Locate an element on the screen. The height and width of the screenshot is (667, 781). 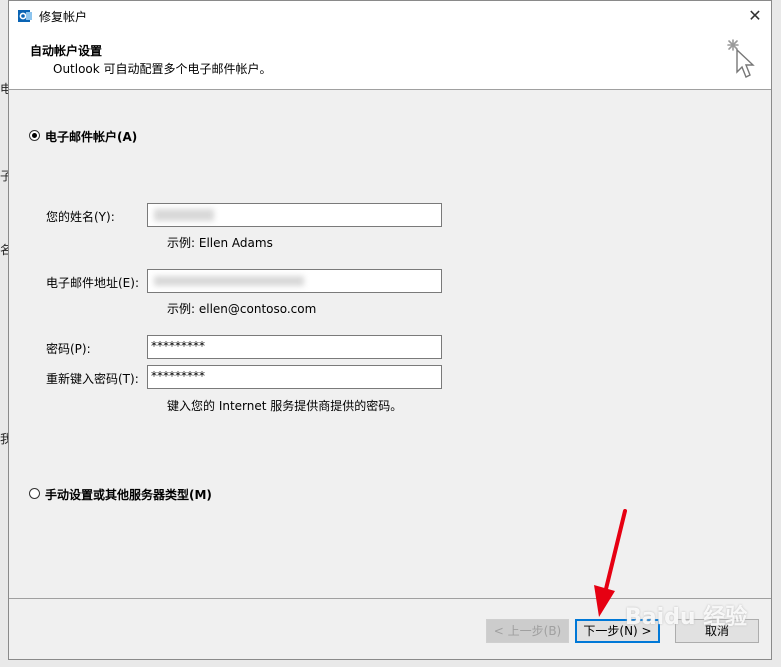
email-field is located at coordinates (294, 281).